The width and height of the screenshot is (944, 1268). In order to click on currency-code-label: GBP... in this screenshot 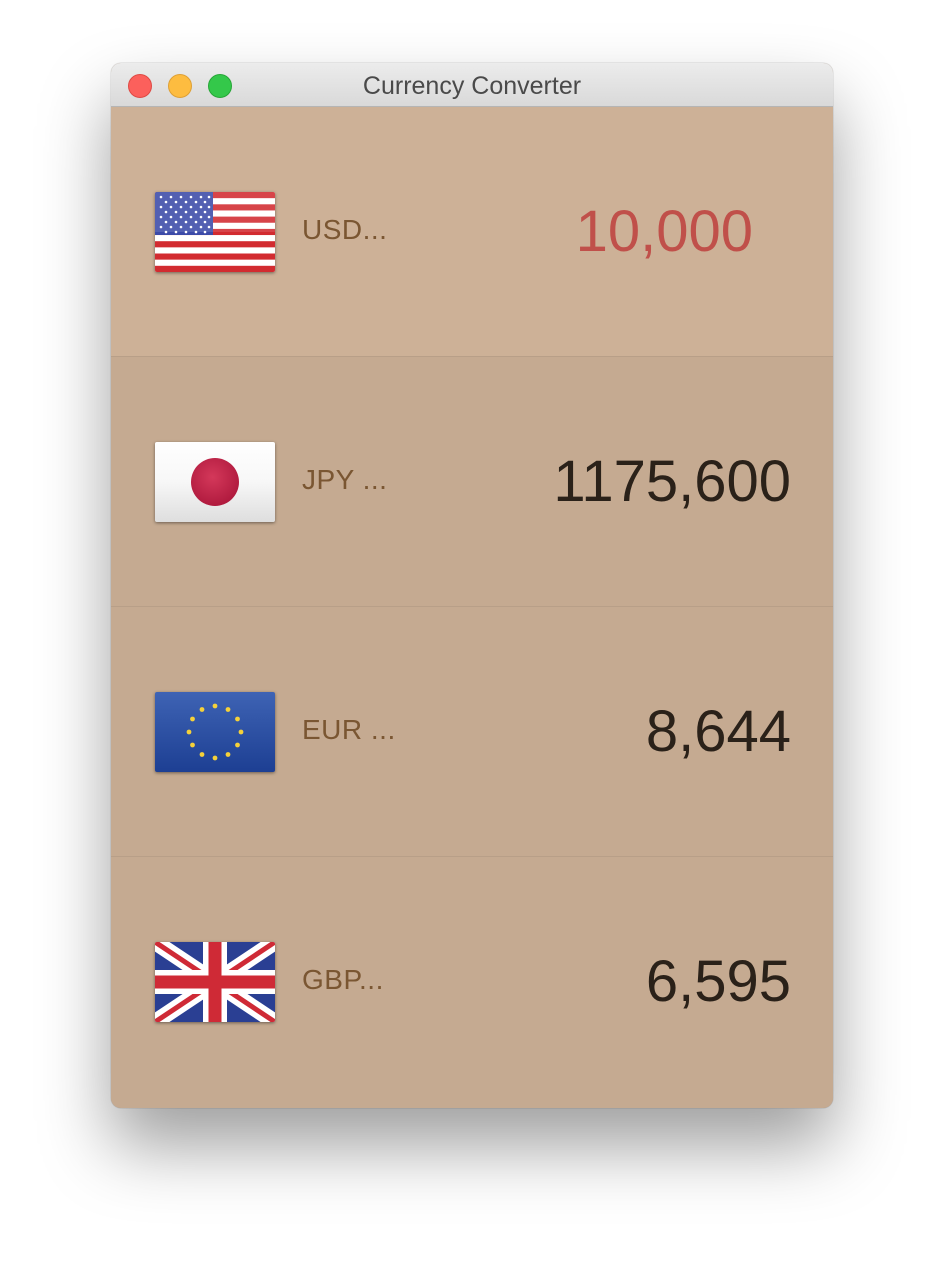, I will do `click(343, 980)`.